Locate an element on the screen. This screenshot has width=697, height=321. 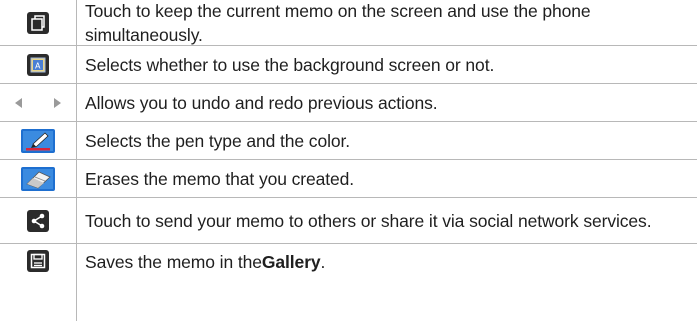
background-screen-icon: A is located at coordinates (38, 64).